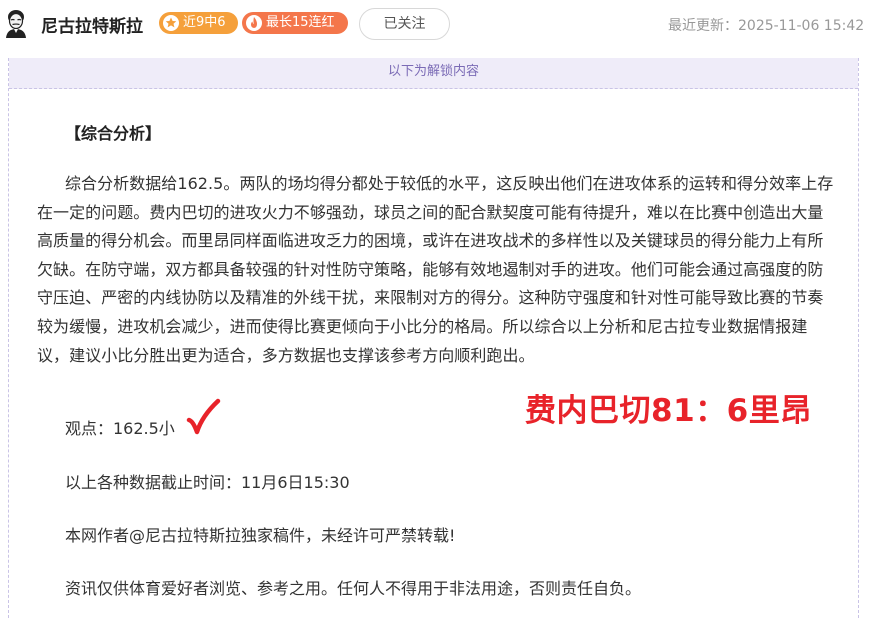  What do you see at coordinates (433, 73) in the screenshot?
I see `unlock-banner: 以下为解锁内容` at bounding box center [433, 73].